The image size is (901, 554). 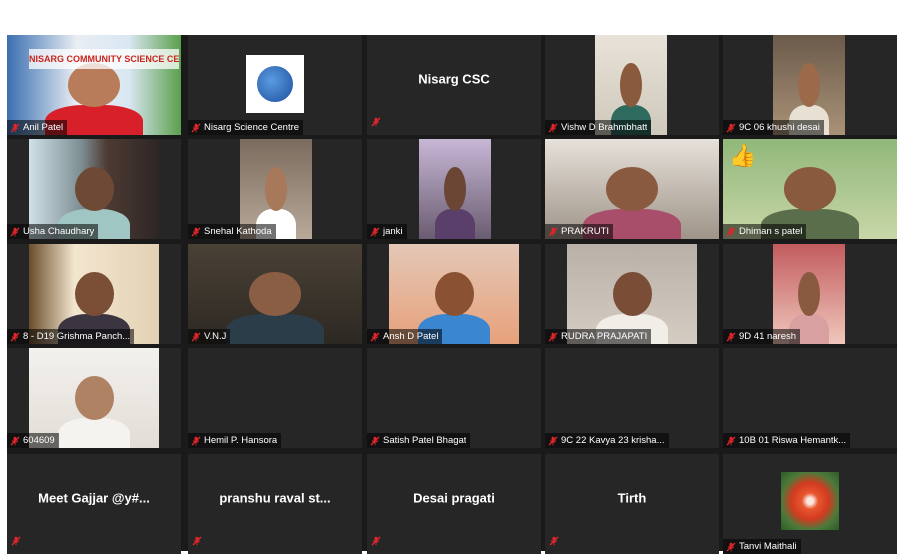 I want to click on participant-name: V.N.J, so click(x=215, y=336).